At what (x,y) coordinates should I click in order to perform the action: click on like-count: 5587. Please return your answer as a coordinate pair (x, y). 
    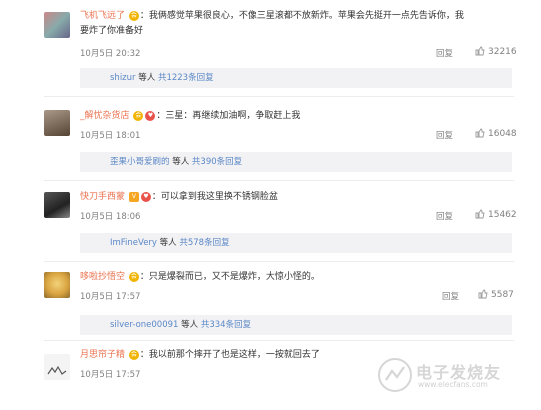
    Looking at the image, I should click on (502, 295).